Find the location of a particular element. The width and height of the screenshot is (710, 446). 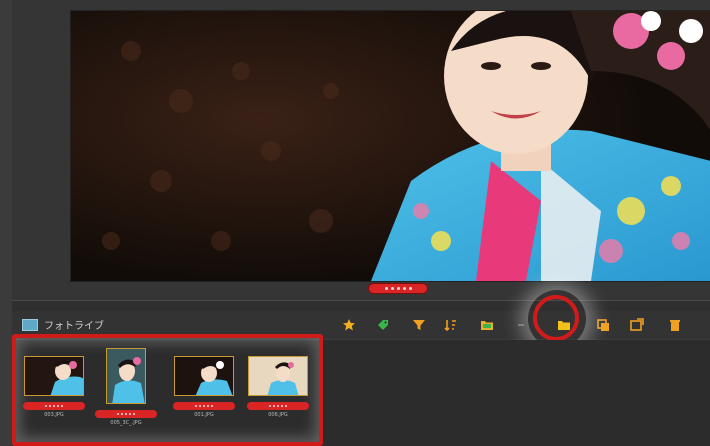

copy-icon is located at coordinates (603, 325).